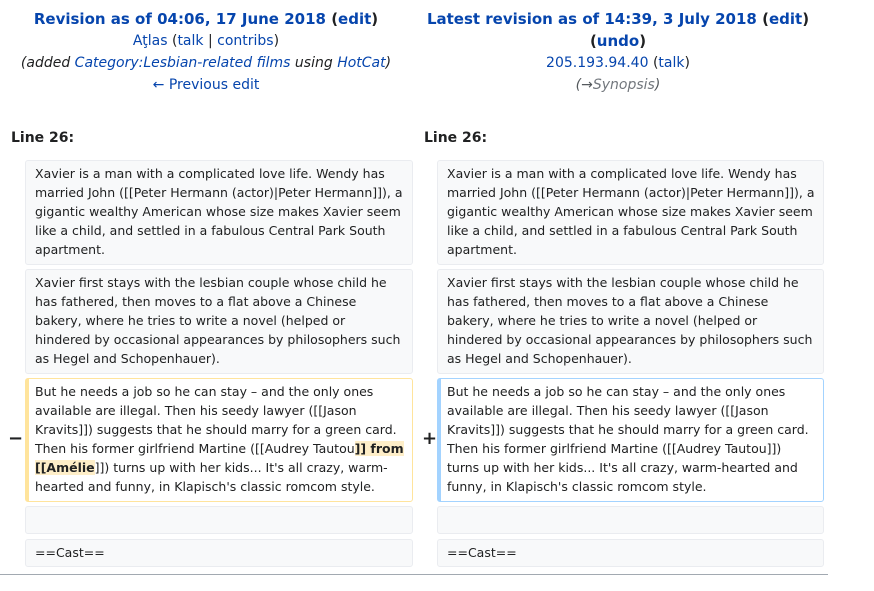 Image resolution: width=874 pixels, height=591 pixels. I want to click on new-revision-link: Latest revision as of 14:39, 3 July 2018, so click(592, 19).